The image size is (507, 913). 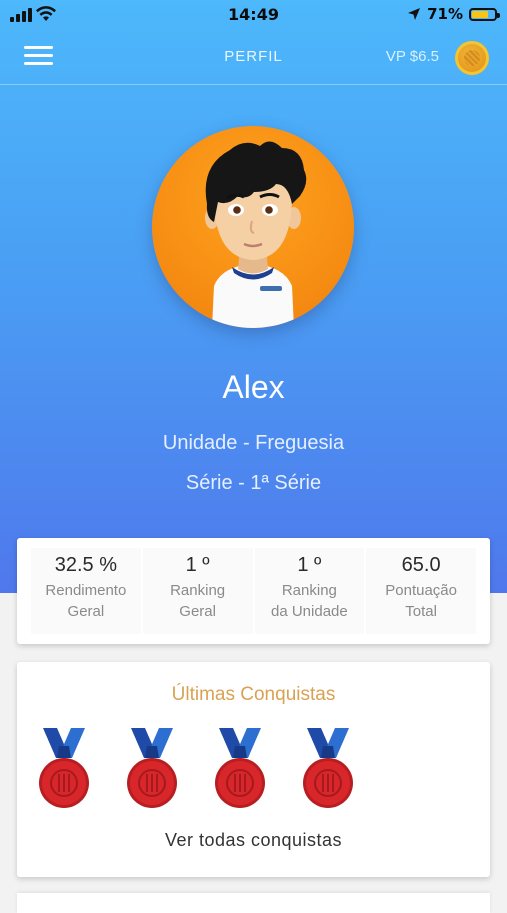 I want to click on stat-performance: 32.5 % Rendimento Geral, so click(x=86, y=591).